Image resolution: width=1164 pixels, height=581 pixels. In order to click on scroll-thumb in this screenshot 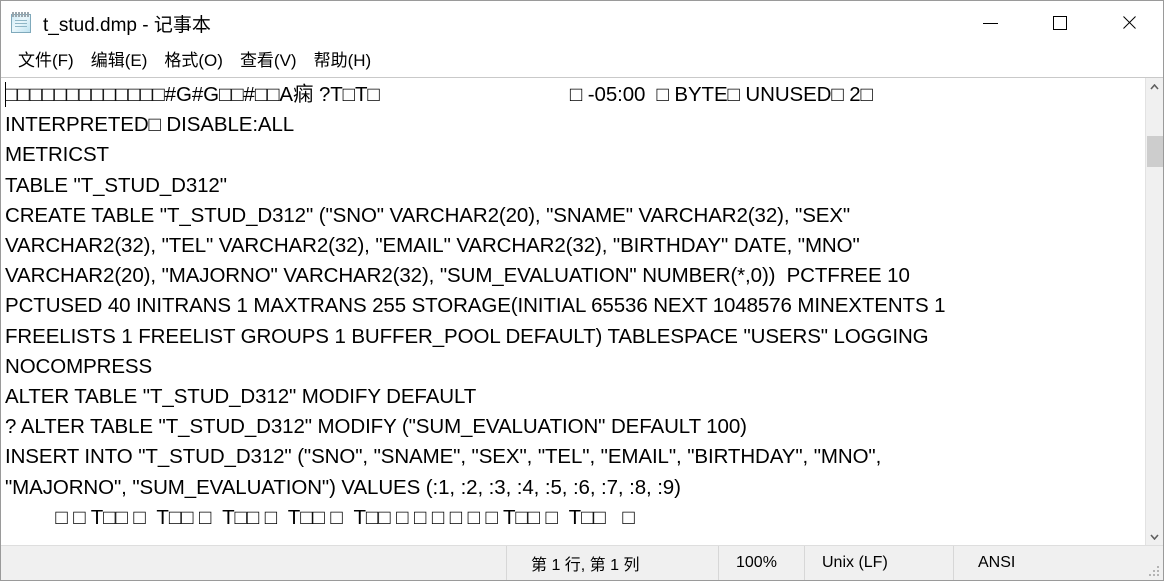, I will do `click(1155, 151)`.